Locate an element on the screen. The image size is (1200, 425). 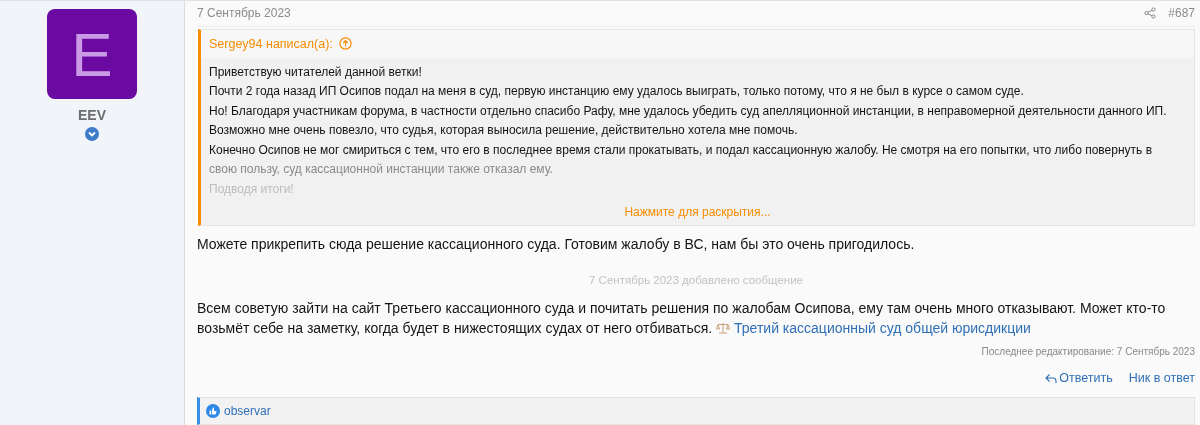
quote-text: Приветствую читателей данной ветки! is located at coordinates (316, 72).